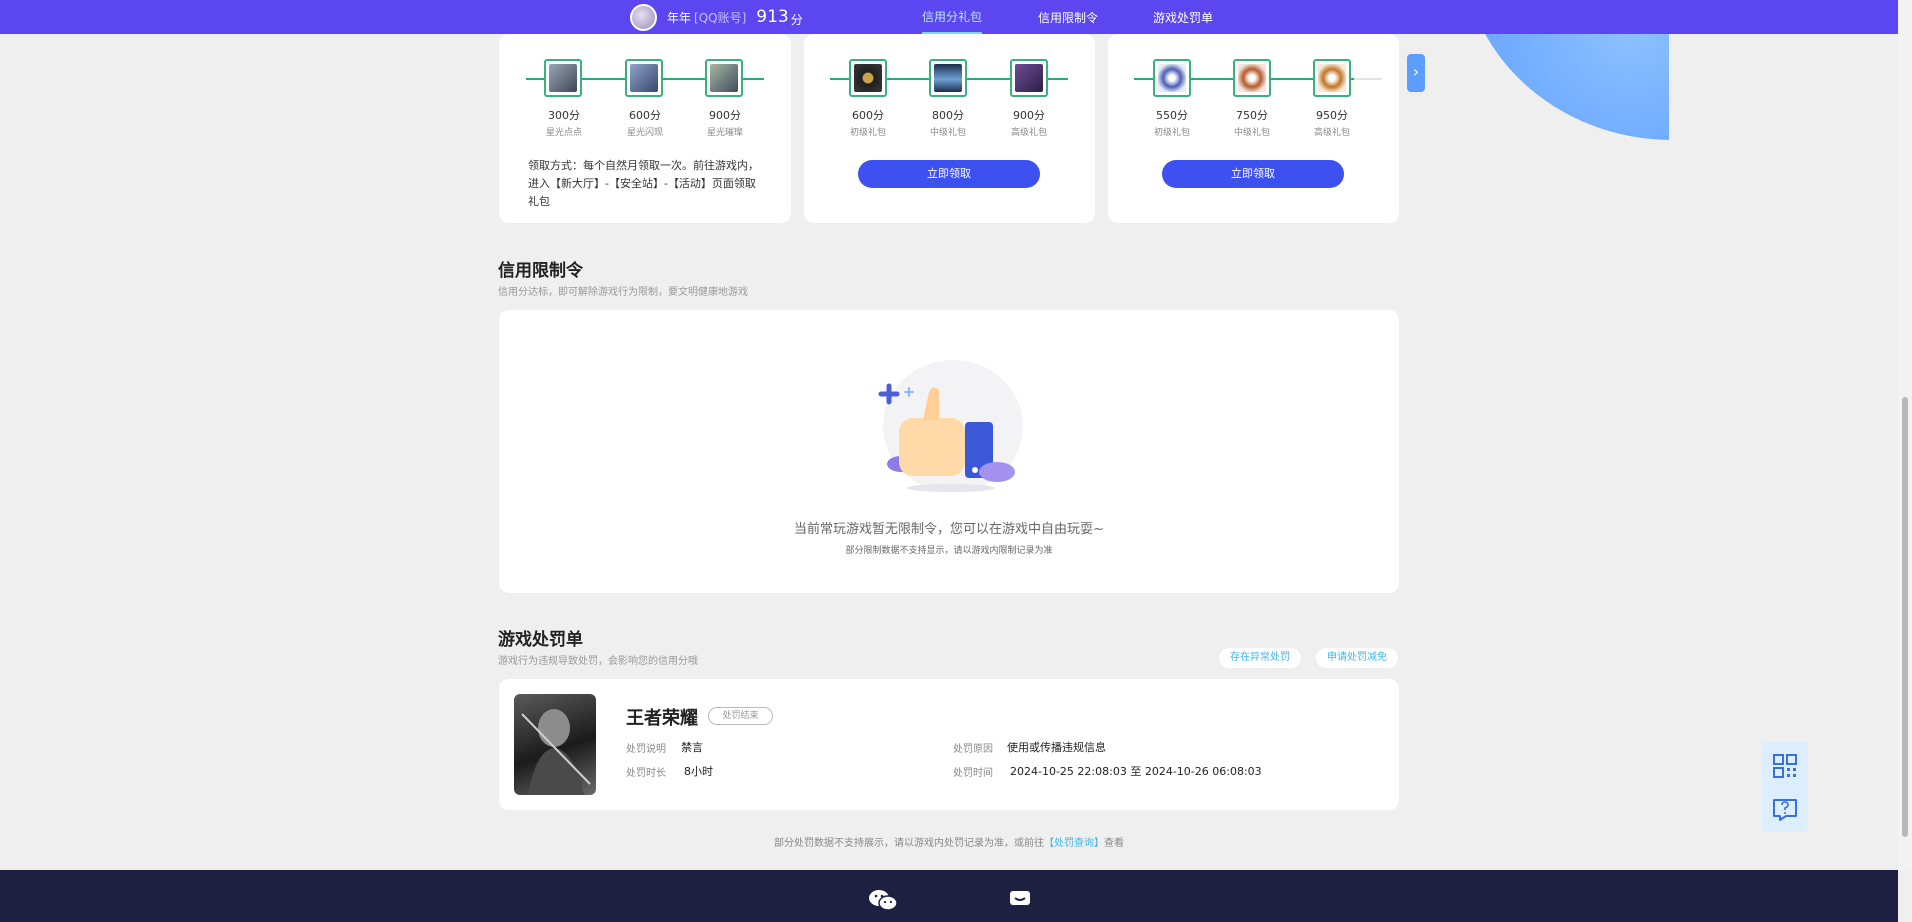  What do you see at coordinates (662, 718) in the screenshot?
I see `game-name: 王者荣耀` at bounding box center [662, 718].